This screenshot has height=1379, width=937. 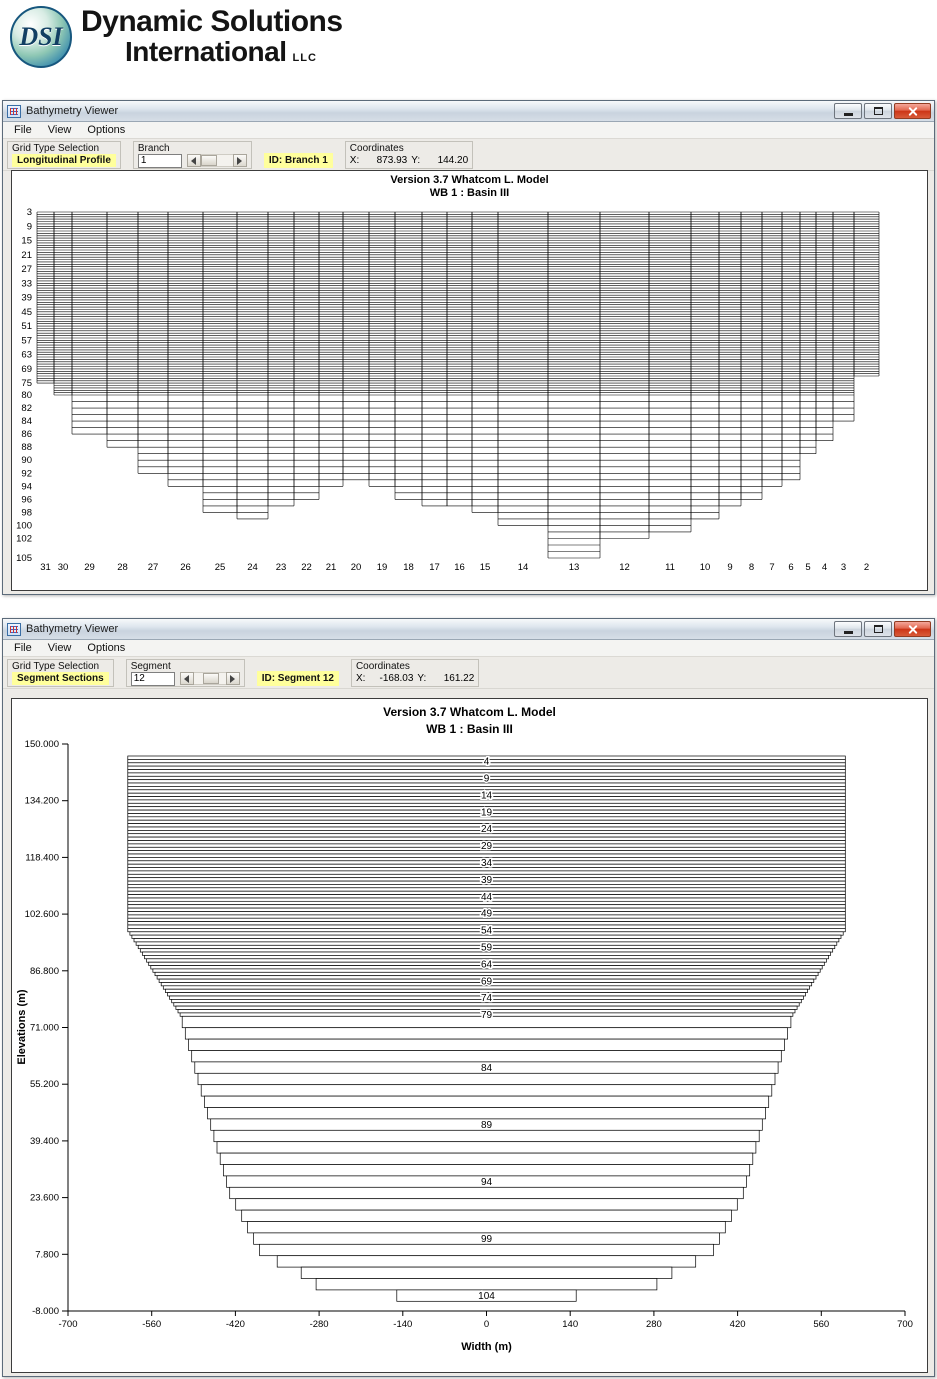 What do you see at coordinates (26, 255) in the screenshot?
I see `svg-text: 21` at bounding box center [26, 255].